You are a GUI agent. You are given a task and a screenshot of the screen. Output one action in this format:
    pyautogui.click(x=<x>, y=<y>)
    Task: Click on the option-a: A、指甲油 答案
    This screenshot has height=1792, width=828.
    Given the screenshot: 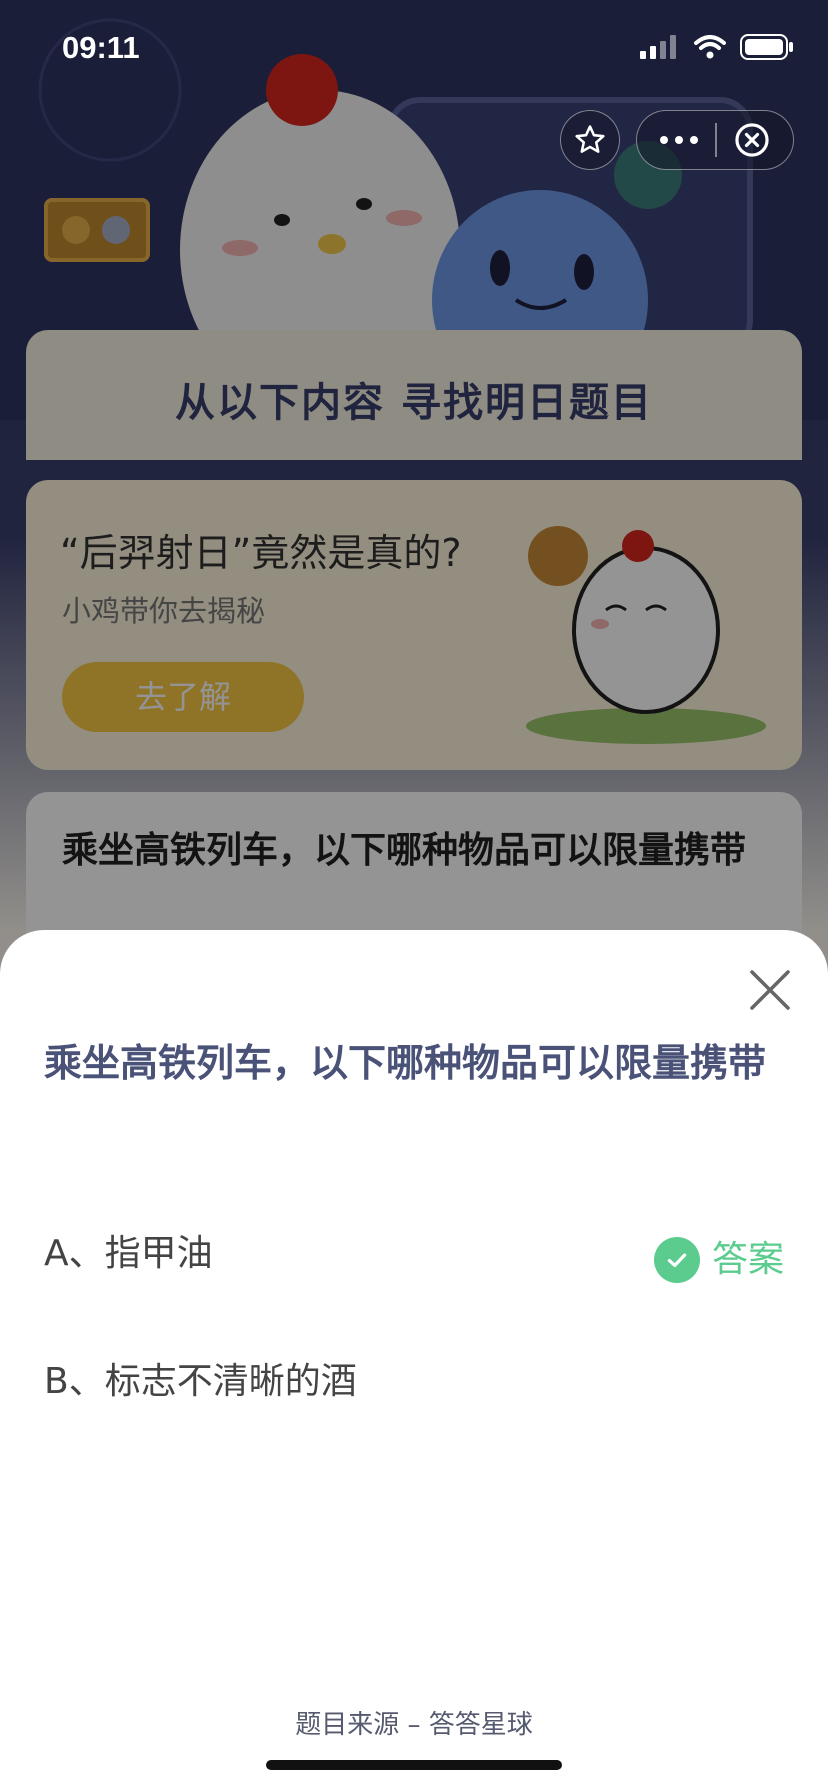 What is the action you would take?
    pyautogui.click(x=414, y=1254)
    